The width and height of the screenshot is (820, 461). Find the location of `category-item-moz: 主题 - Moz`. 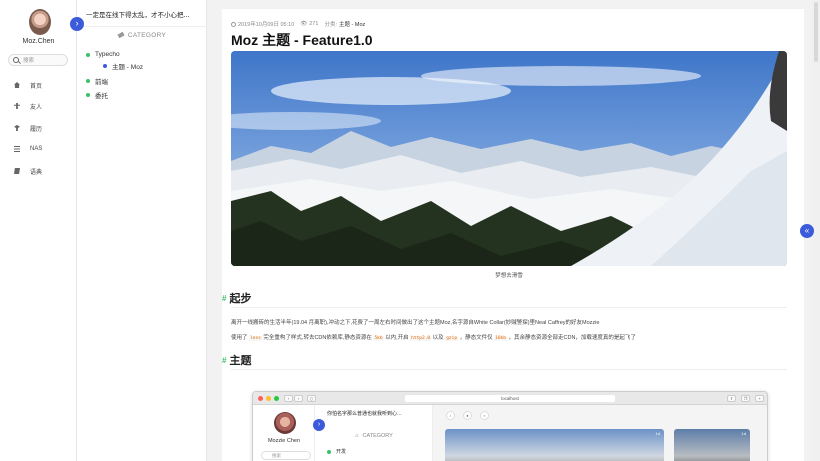

category-item-moz: 主题 - Moz is located at coordinates (123, 66).